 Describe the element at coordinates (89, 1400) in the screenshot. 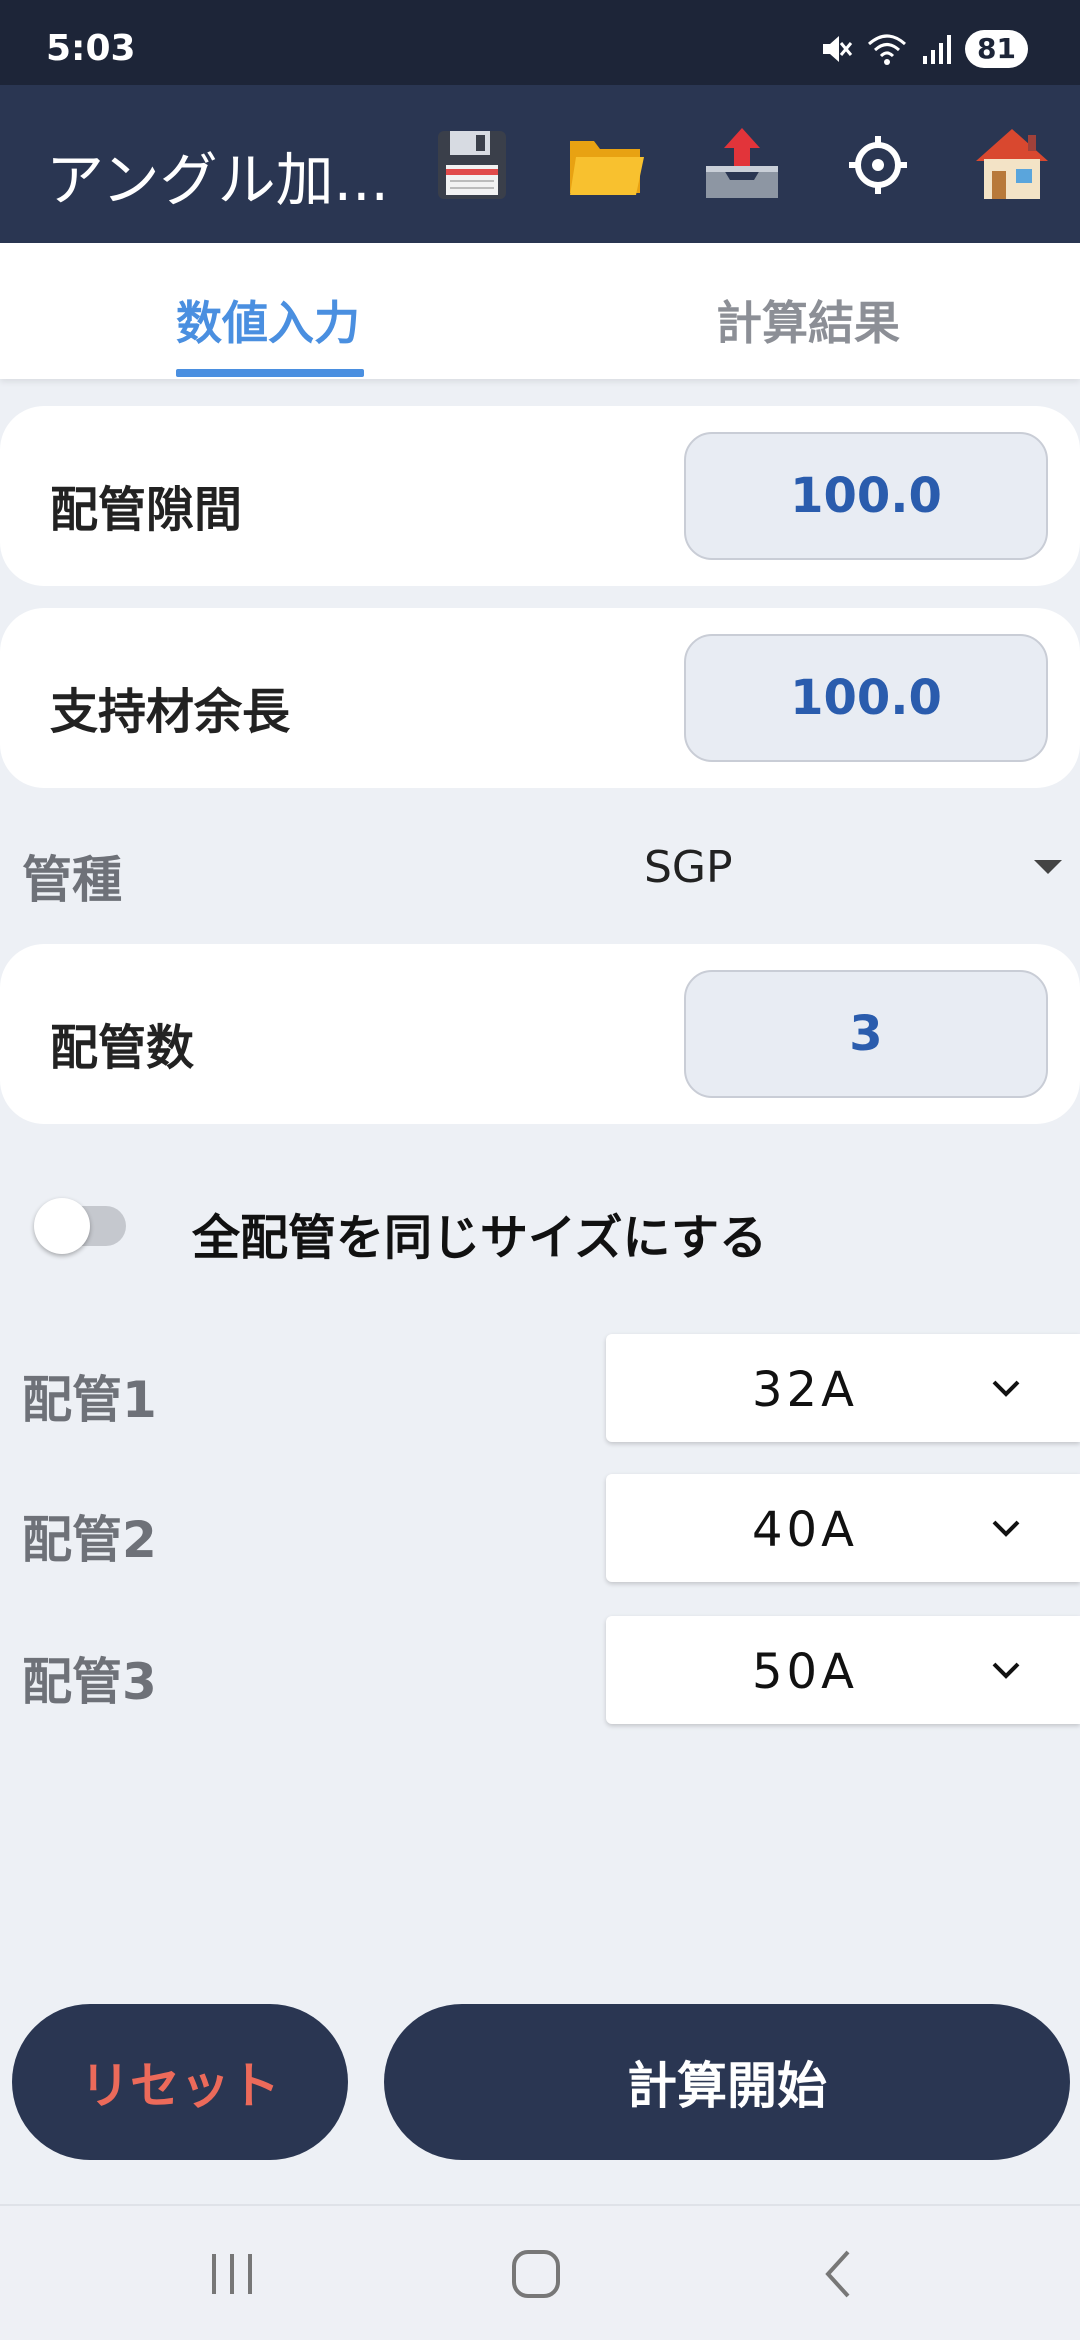

I see `pipe1-label: 配管1` at that location.